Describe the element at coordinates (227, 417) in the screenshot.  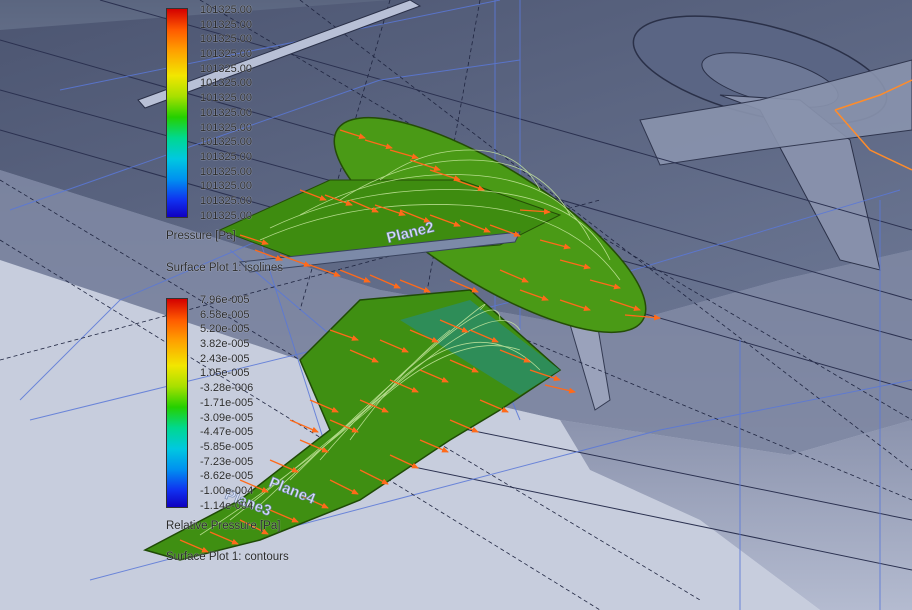
I see `legend-value: -3.09e-005` at that location.